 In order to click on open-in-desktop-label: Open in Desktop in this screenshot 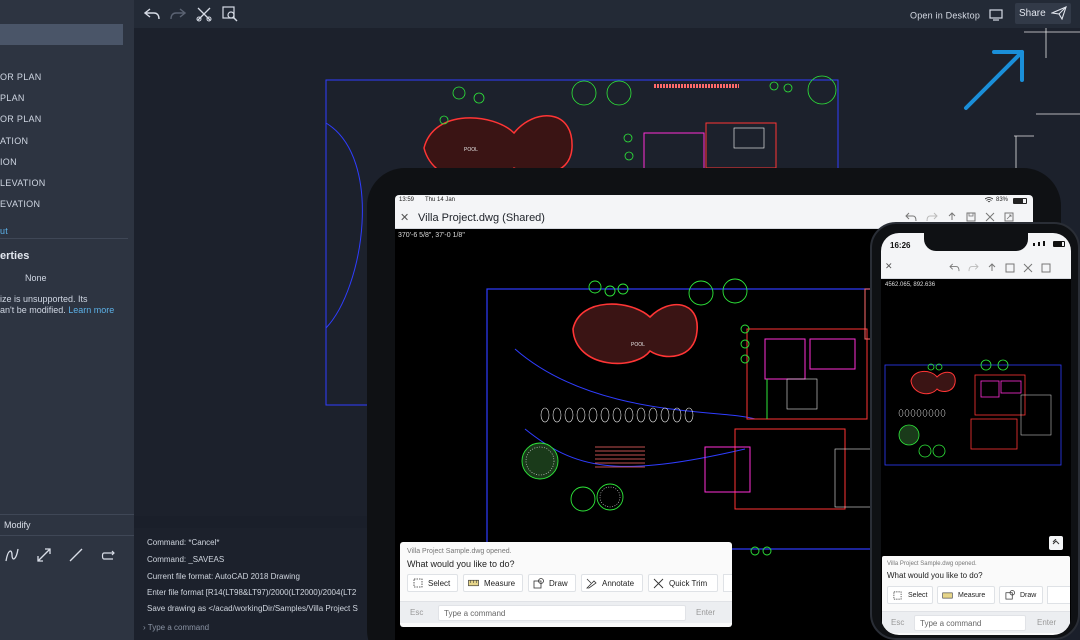, I will do `click(945, 15)`.